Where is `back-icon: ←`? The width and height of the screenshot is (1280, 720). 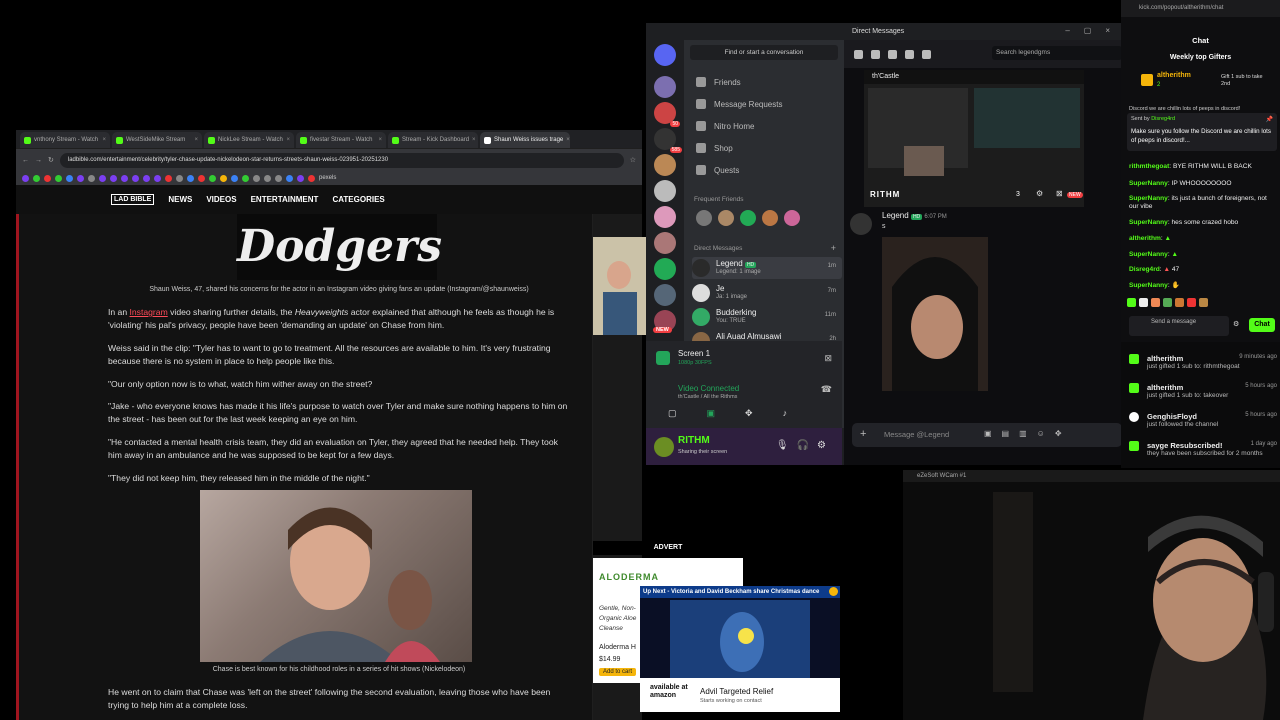
back-icon: ← is located at coordinates (25, 160).